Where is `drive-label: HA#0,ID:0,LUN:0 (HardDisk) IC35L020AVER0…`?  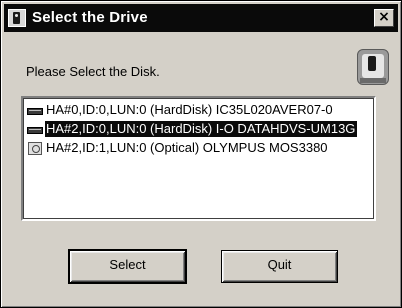 drive-label: HA#0,ID:0,LUN:0 (HardDisk) IC35L020AVER0… is located at coordinates (189, 109).